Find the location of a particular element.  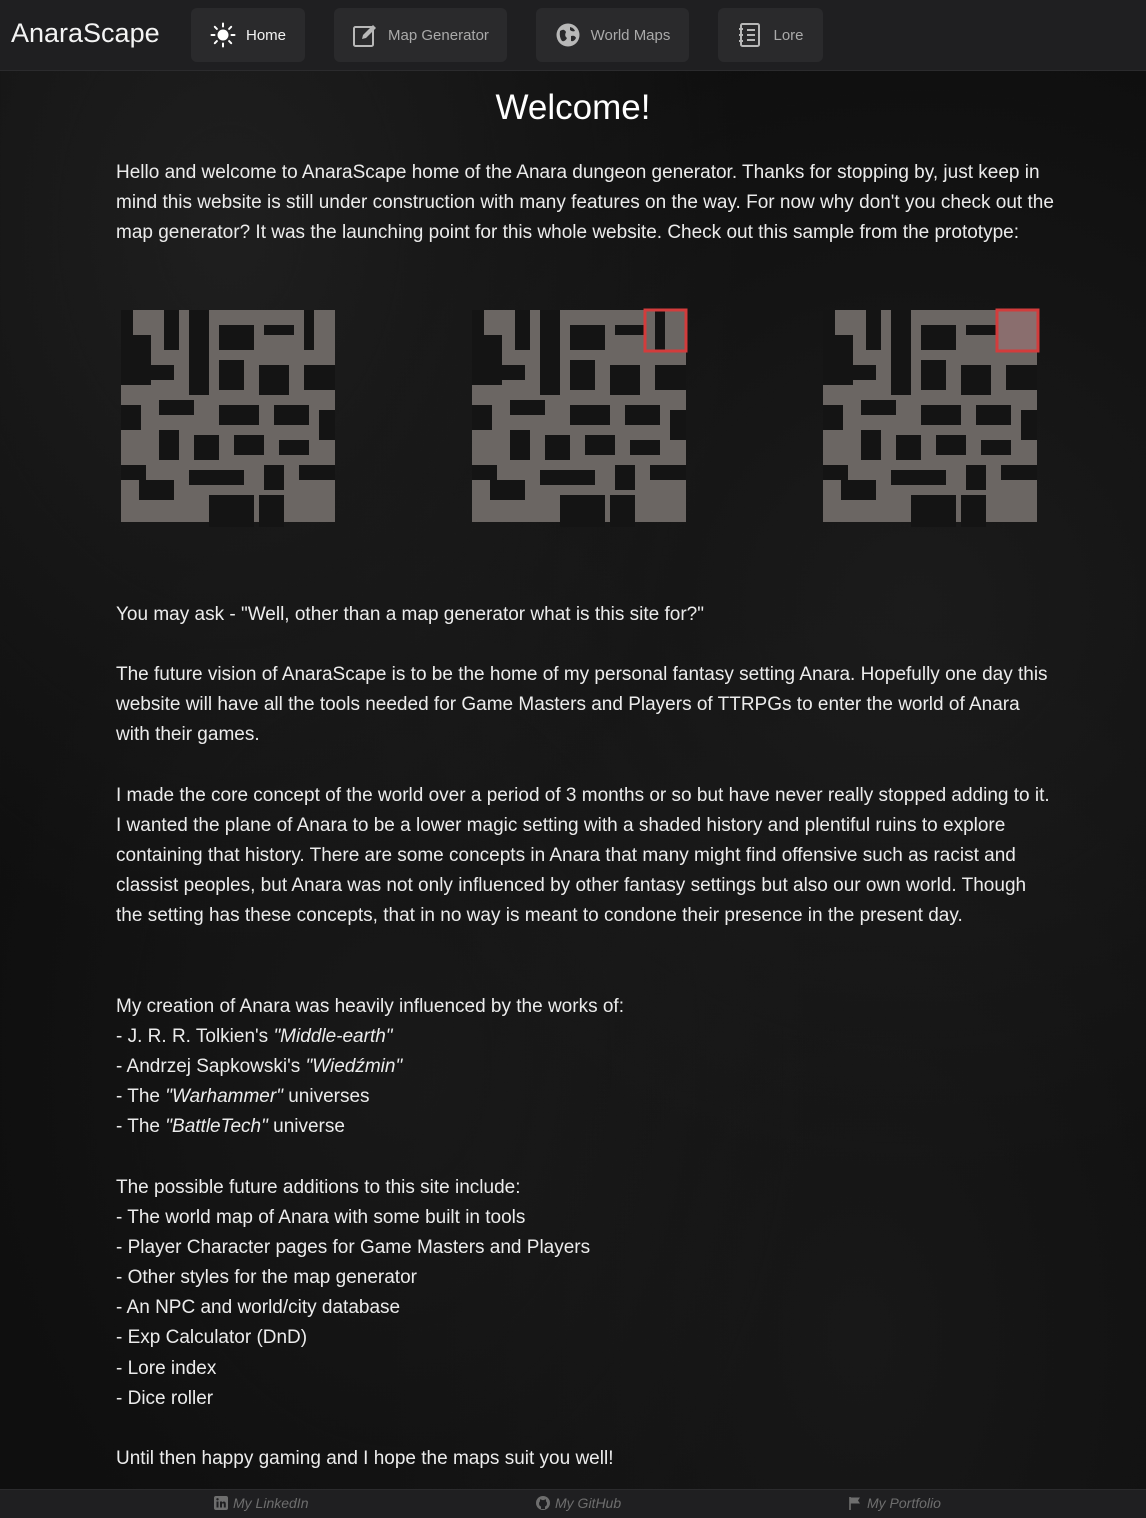

github-icon is located at coordinates (543, 1503).